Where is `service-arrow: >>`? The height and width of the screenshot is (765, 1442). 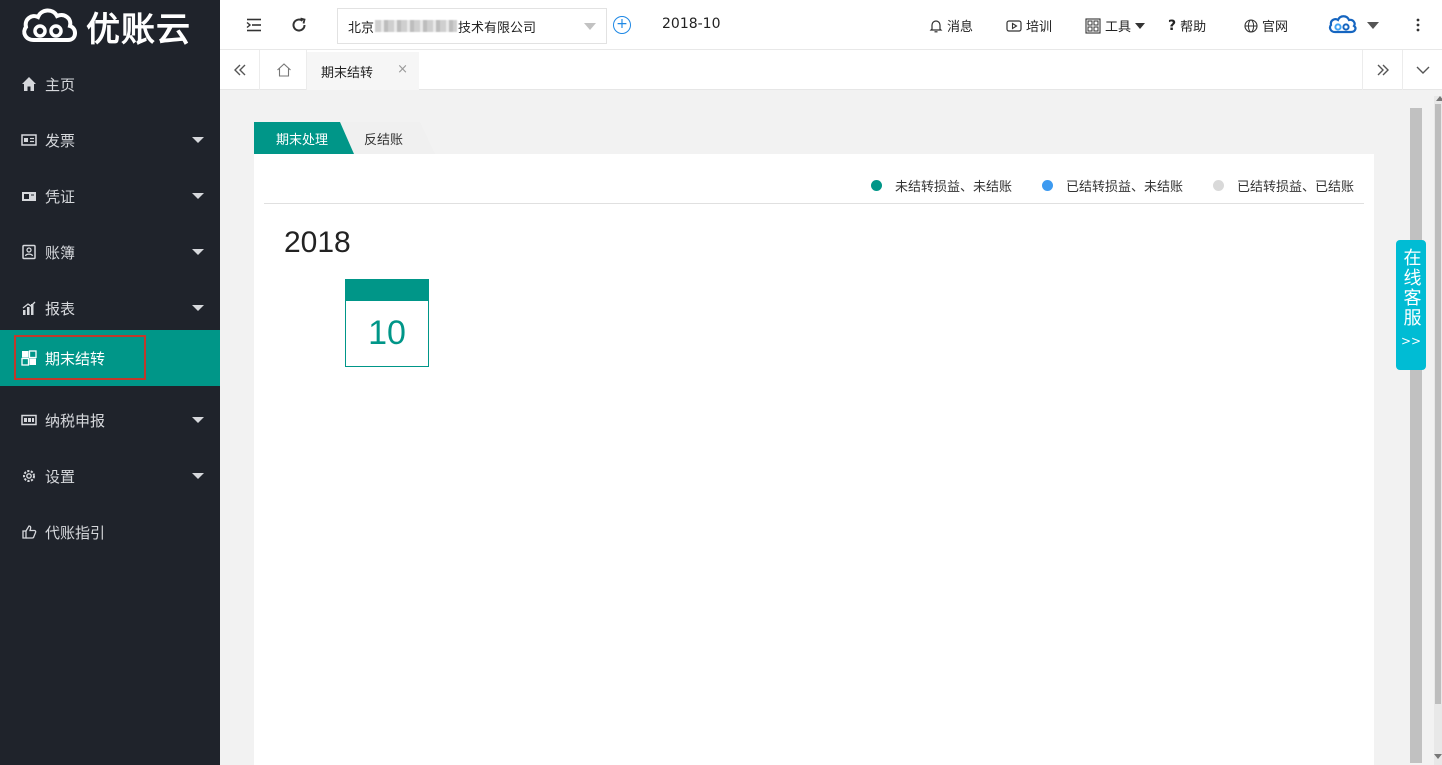
service-arrow: >> is located at coordinates (1411, 341).